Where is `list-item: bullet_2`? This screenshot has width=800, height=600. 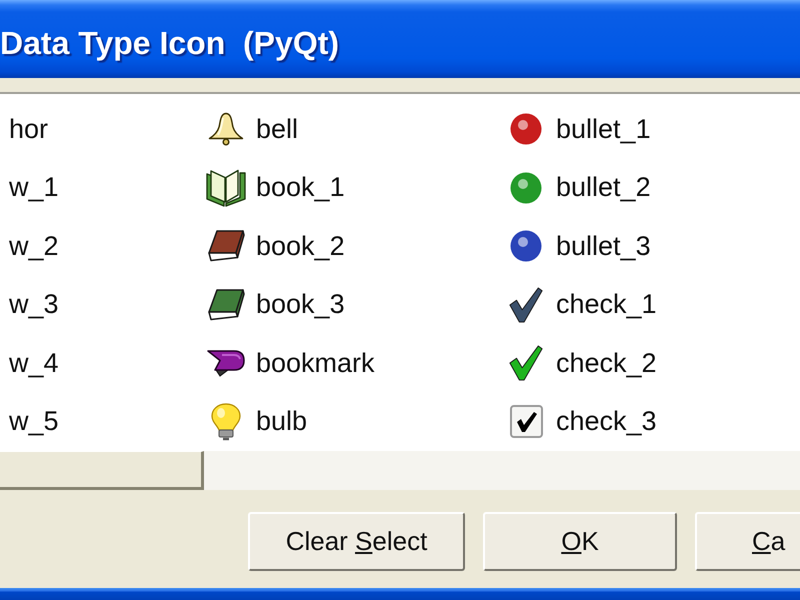
list-item: bullet_2 is located at coordinates (578, 188).